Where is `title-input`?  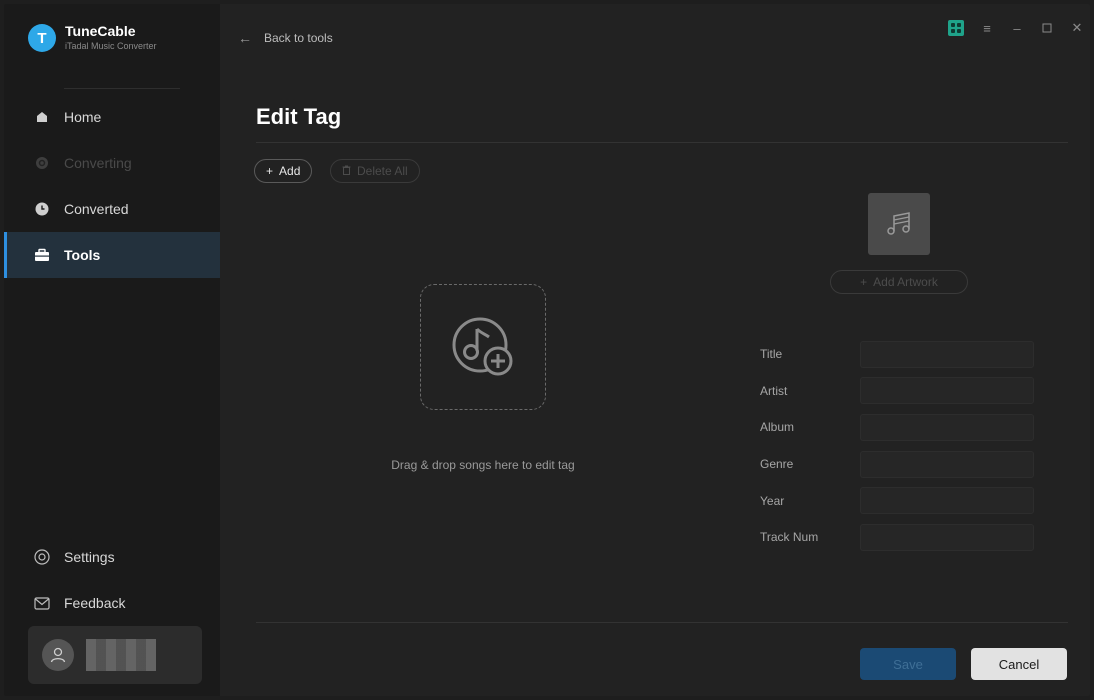
title-input is located at coordinates (947, 354).